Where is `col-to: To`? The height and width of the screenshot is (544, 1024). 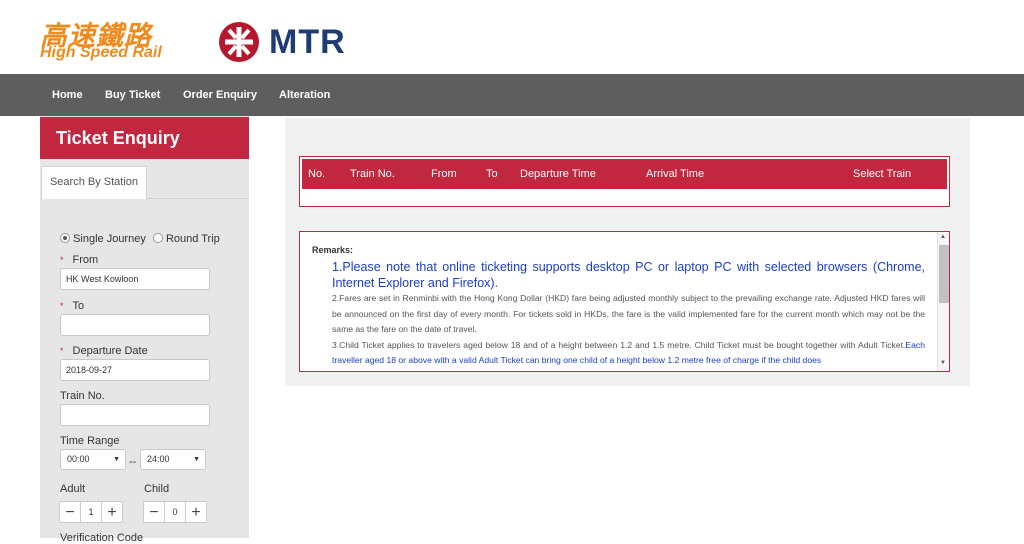
col-to: To is located at coordinates (492, 174).